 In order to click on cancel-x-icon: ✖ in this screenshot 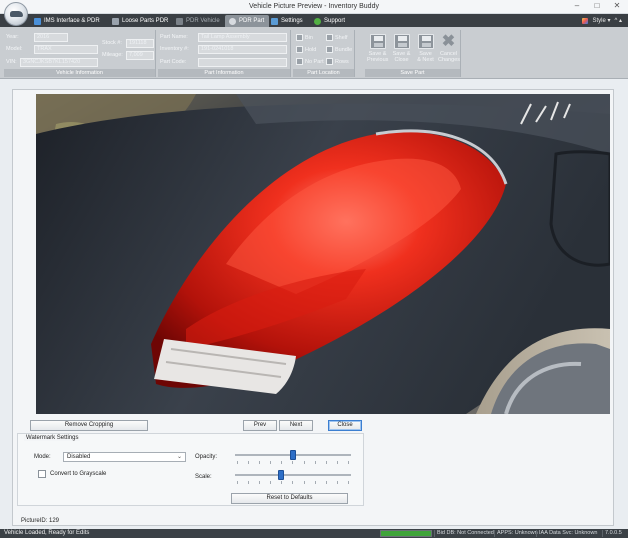, I will do `click(448, 41)`.